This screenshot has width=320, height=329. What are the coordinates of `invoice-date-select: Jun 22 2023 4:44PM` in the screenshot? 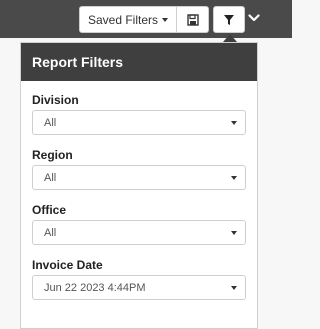 It's located at (139, 287).